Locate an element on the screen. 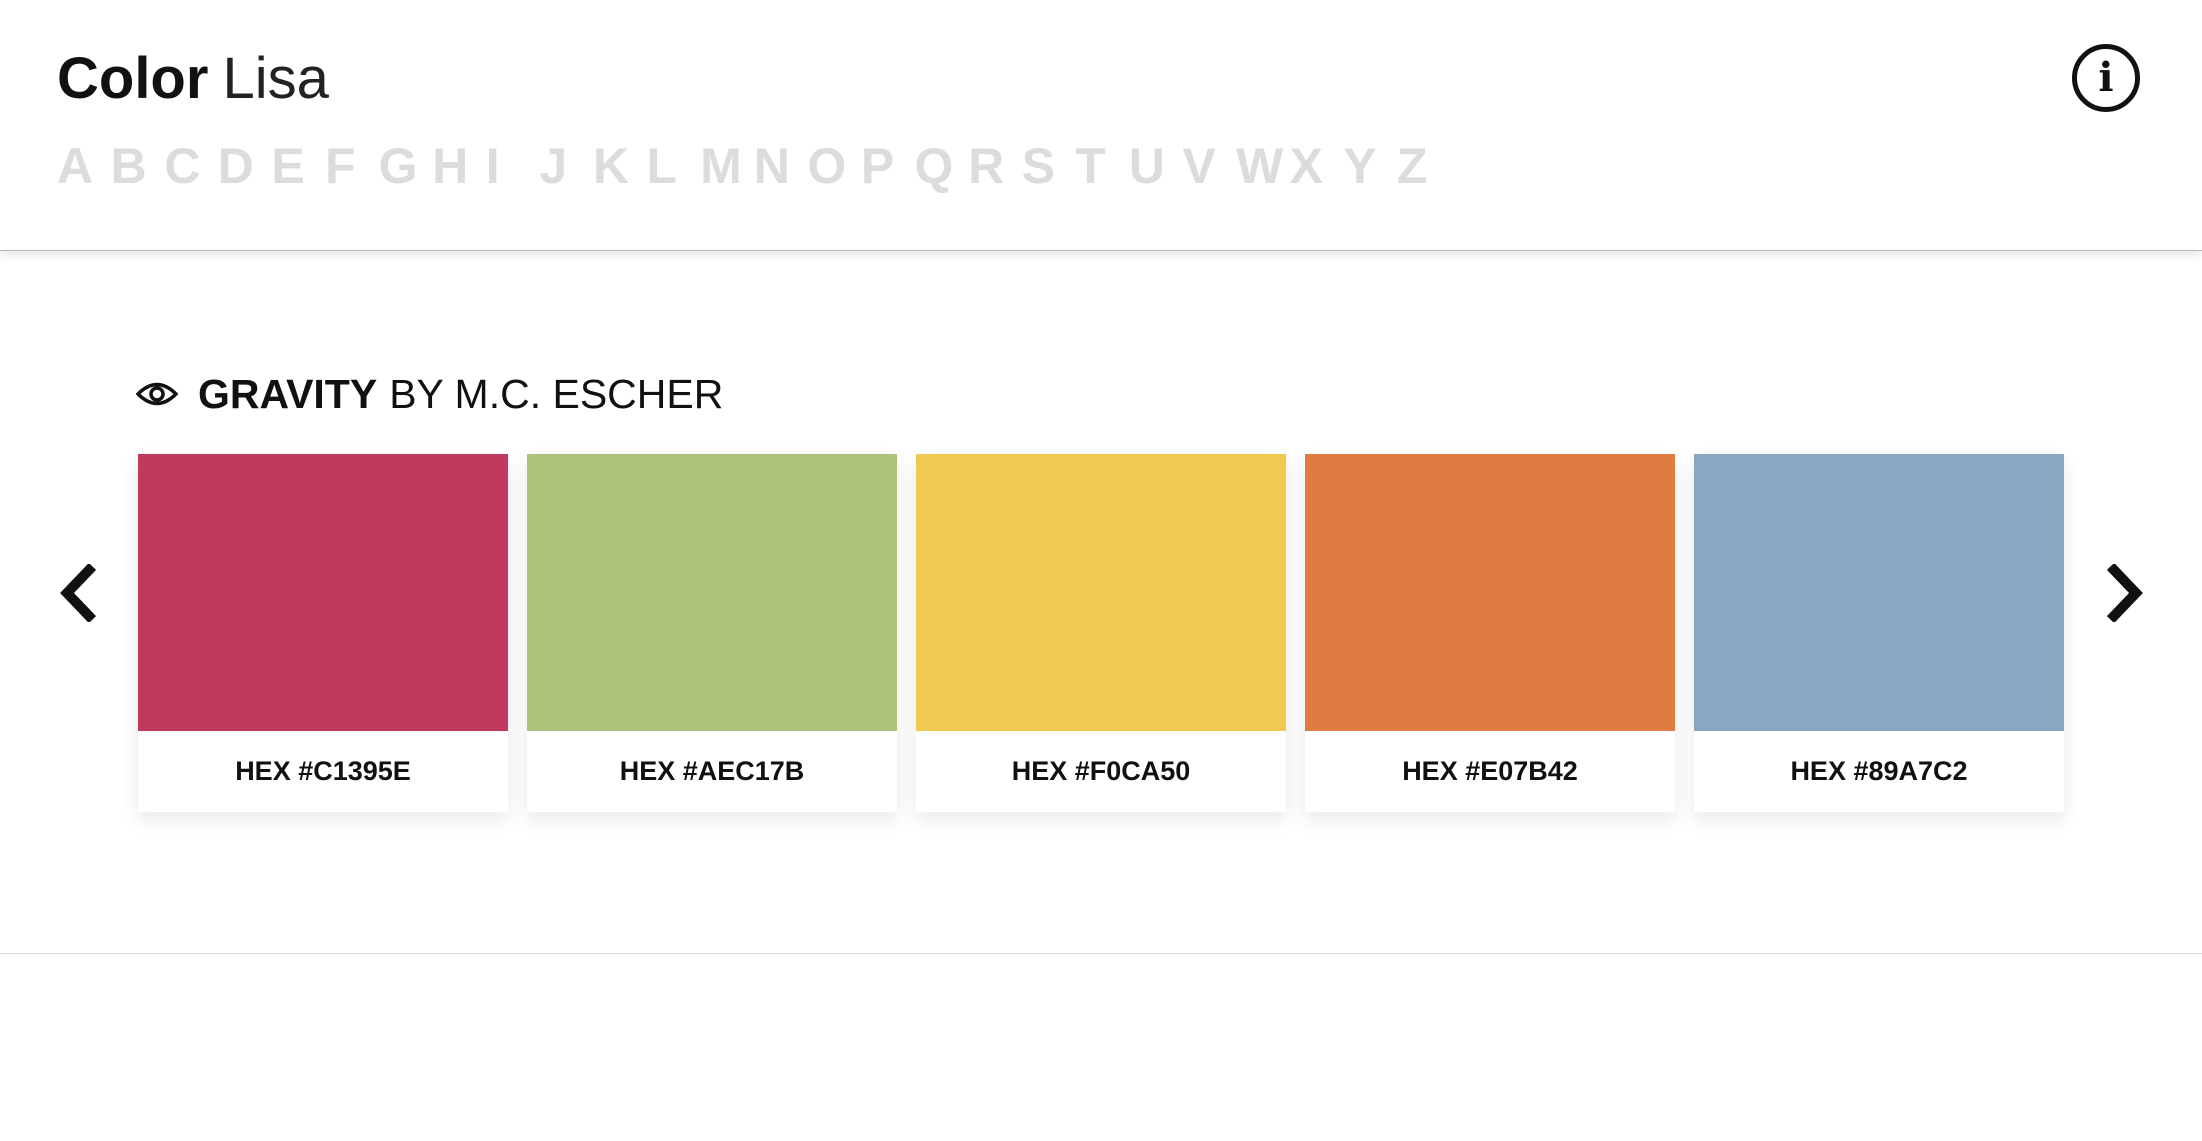 The height and width of the screenshot is (1141, 2202). alphabet-letter-a: A is located at coordinates (84, 166).